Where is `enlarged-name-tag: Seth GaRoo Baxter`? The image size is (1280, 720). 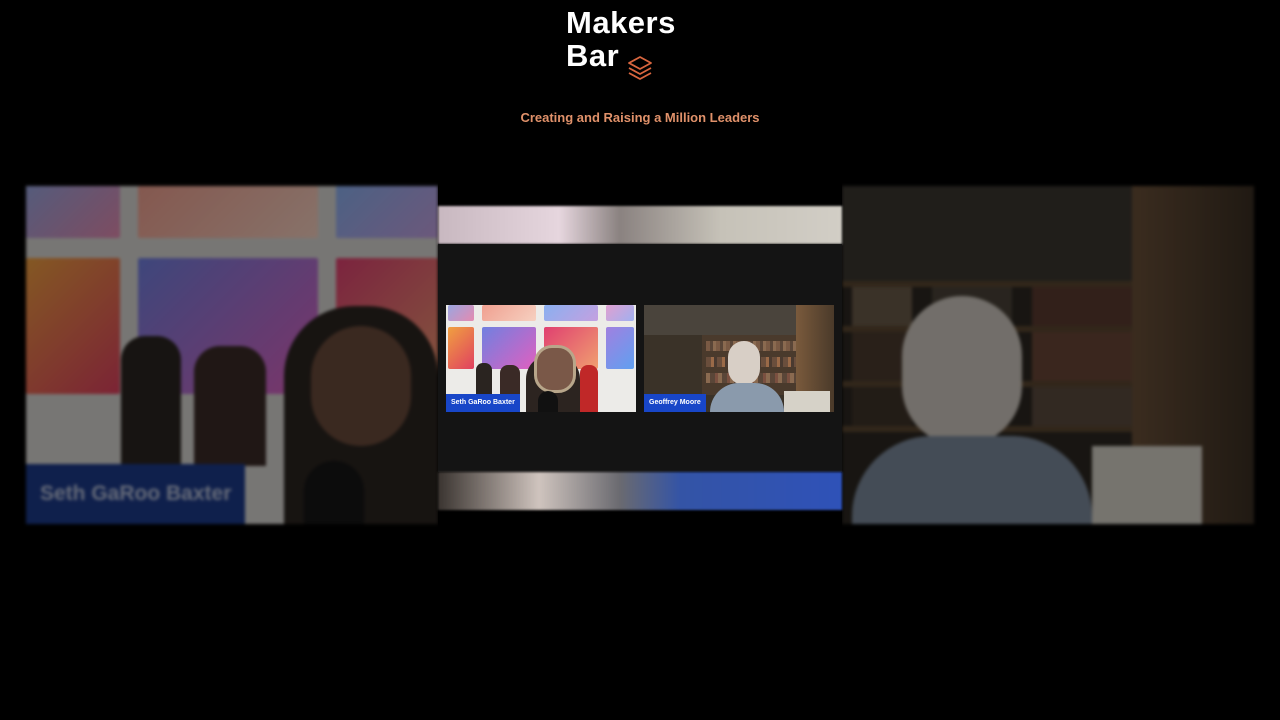
enlarged-name-tag: Seth GaRoo Baxter is located at coordinates (136, 494).